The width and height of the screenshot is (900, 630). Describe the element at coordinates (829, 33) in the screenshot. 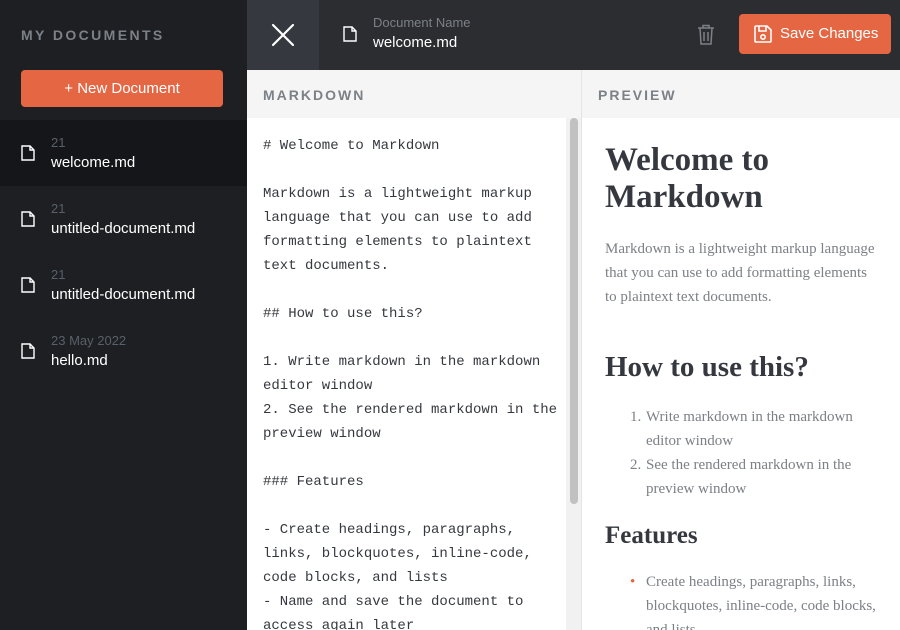

I see `save-changes-label: Save Changes` at that location.